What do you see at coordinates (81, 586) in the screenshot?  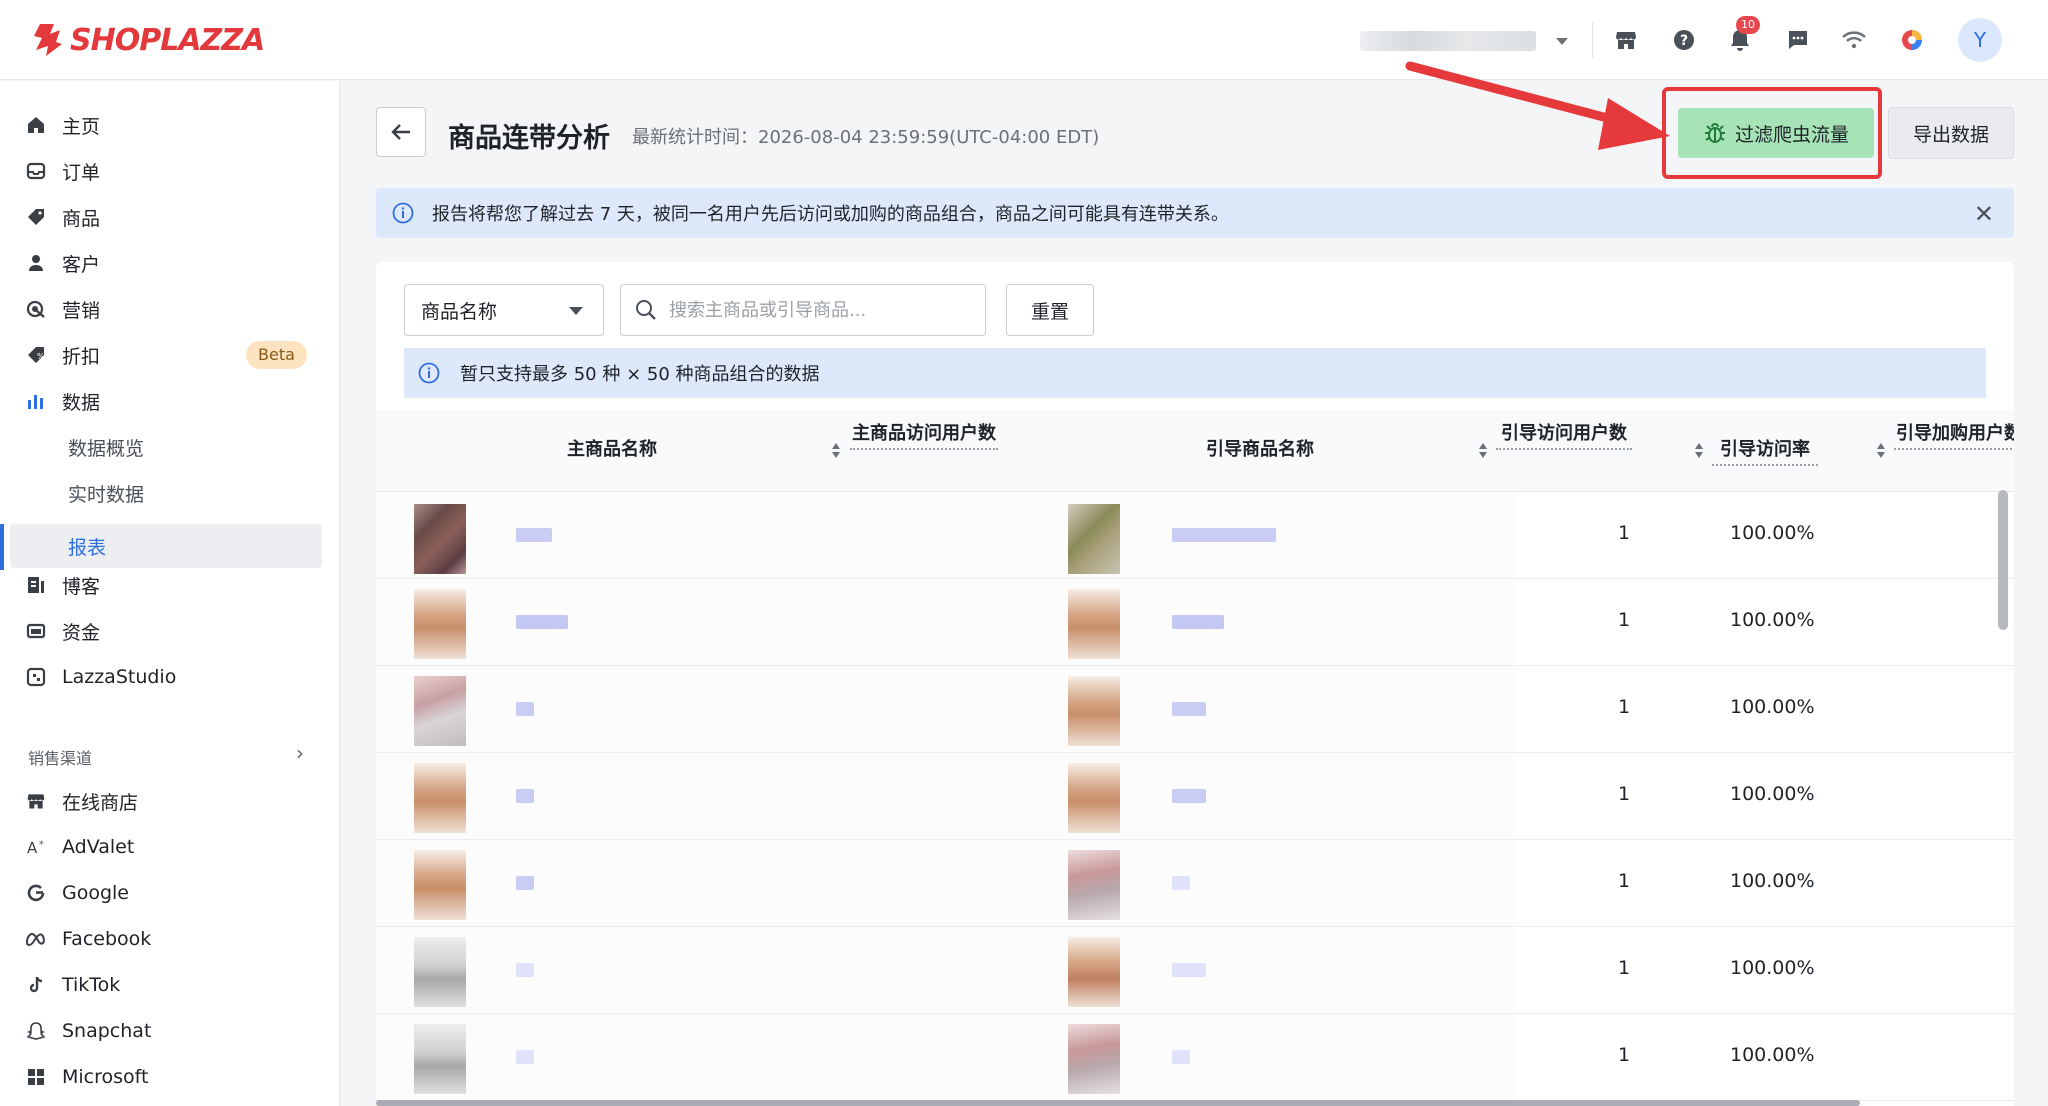 I see `sidebar-item-label: 博客` at bounding box center [81, 586].